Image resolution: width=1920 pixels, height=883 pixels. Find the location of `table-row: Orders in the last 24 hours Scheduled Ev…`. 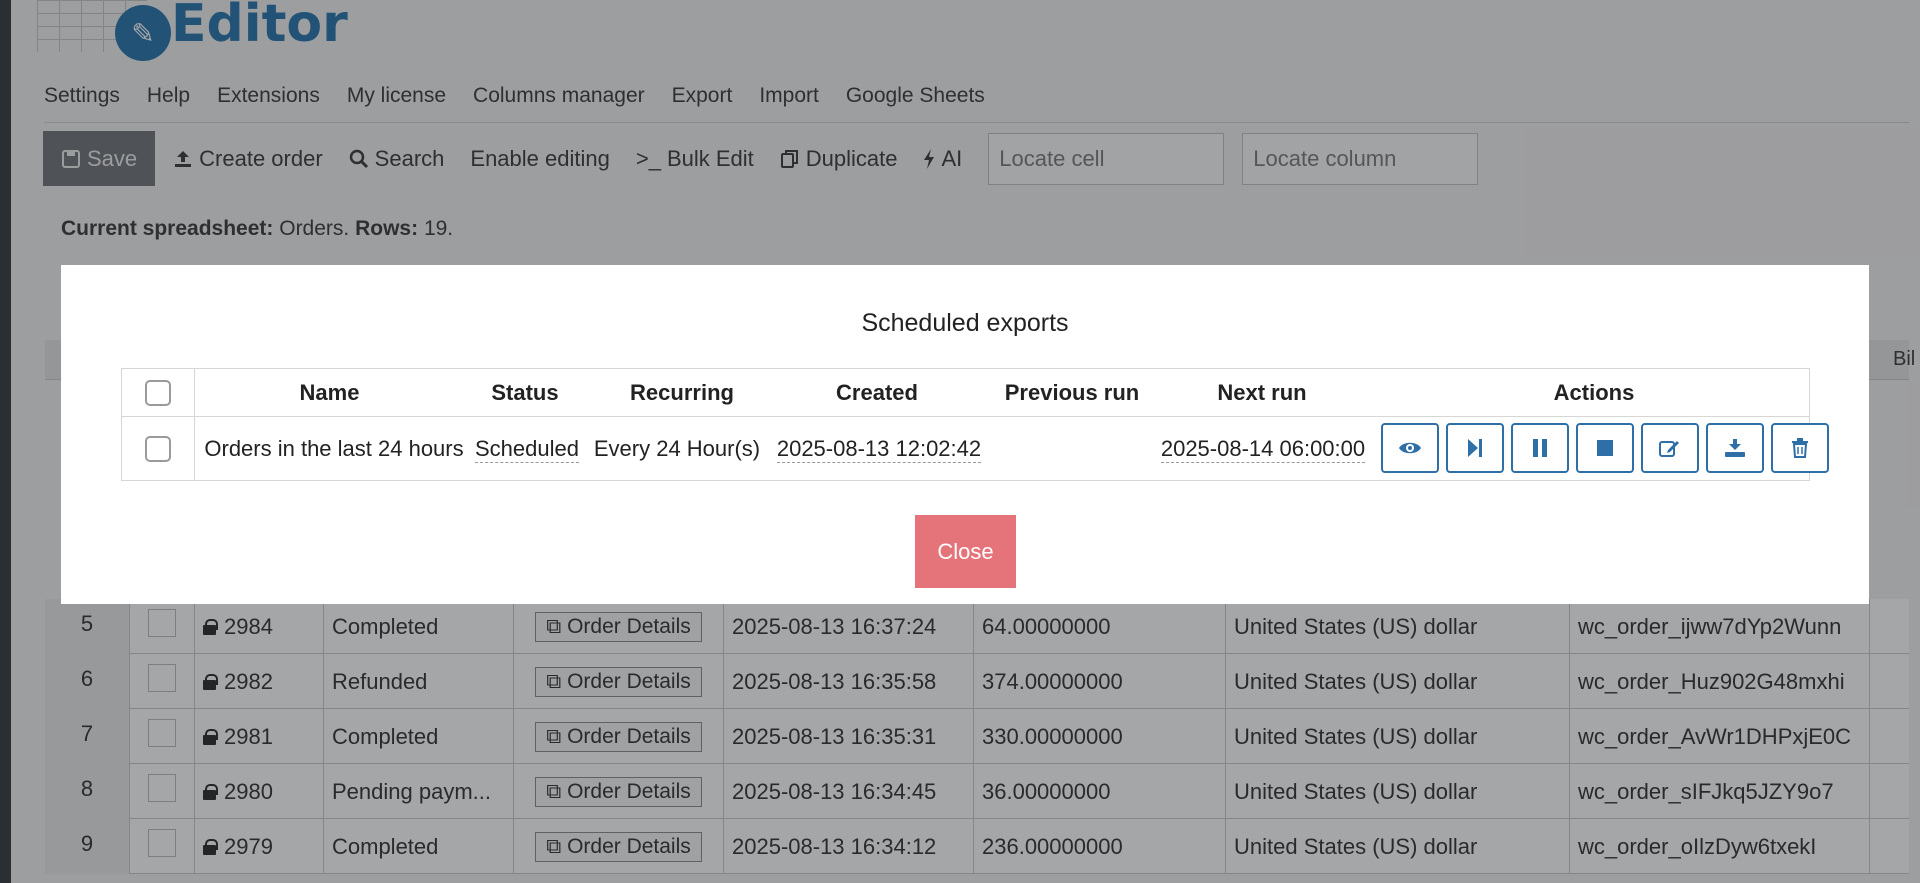

table-row: Orders in the last 24 hours Scheduled Ev… is located at coordinates (975, 449).